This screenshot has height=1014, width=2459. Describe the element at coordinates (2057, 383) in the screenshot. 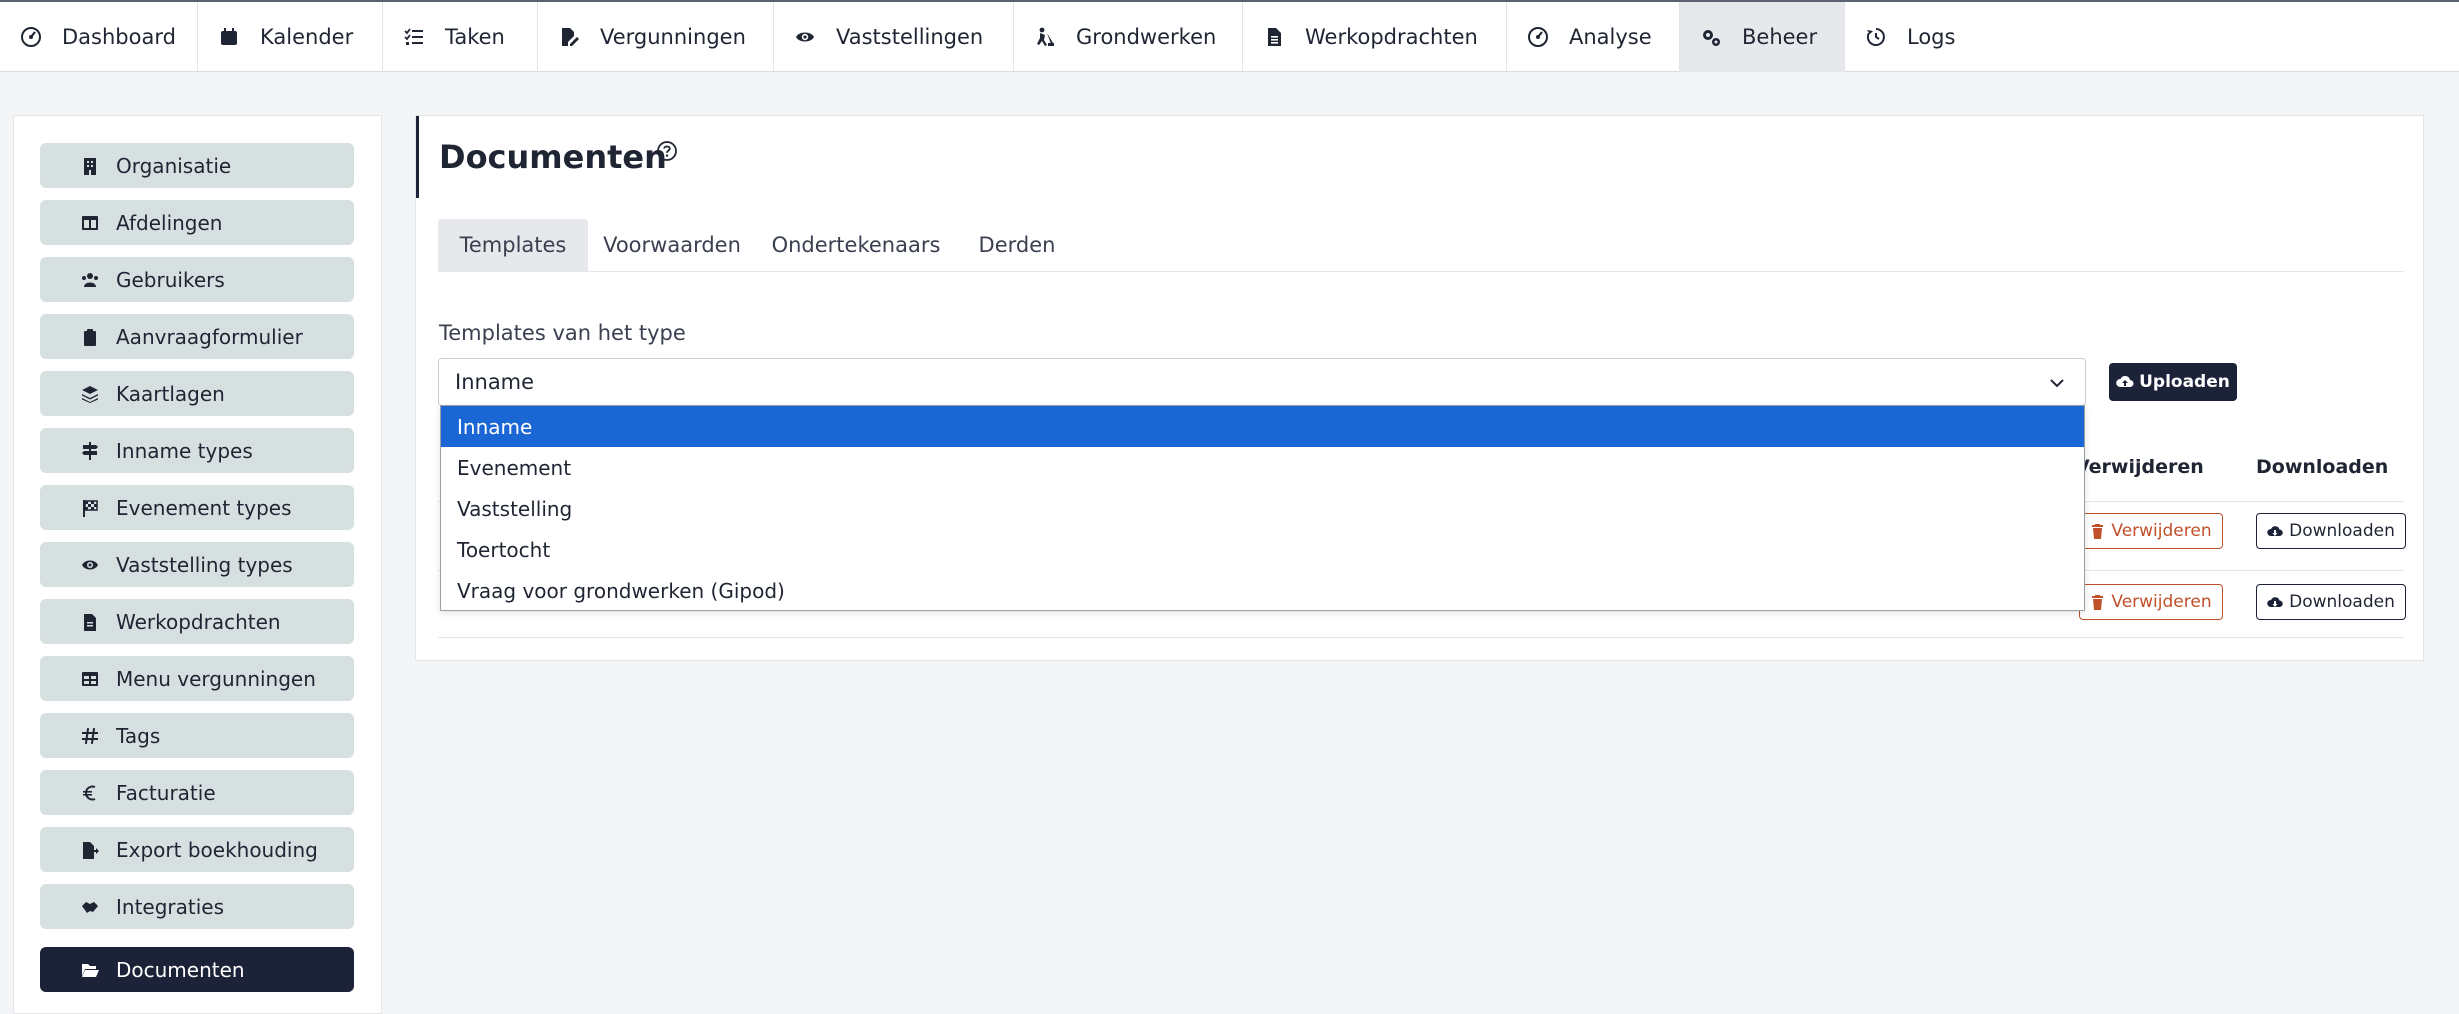

I see `chevron-down-icon` at that location.